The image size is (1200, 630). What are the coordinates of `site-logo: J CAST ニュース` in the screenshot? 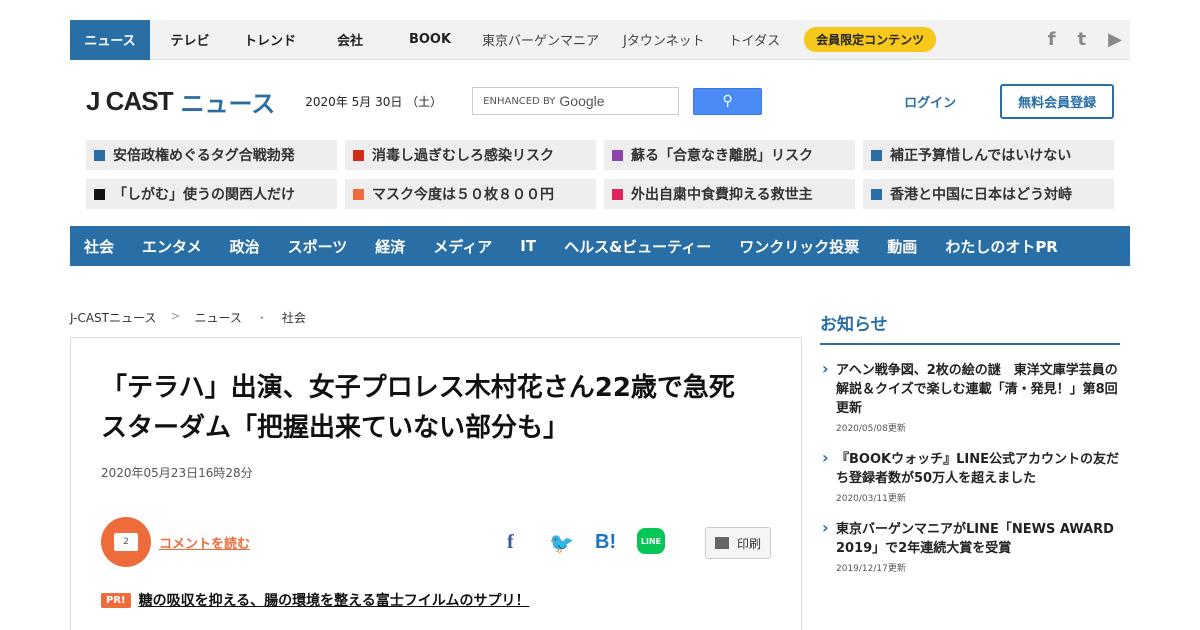 It's located at (180, 101).